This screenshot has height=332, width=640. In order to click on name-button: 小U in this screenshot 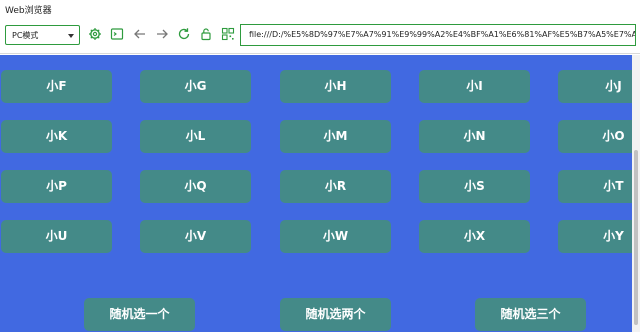, I will do `click(56, 236)`.